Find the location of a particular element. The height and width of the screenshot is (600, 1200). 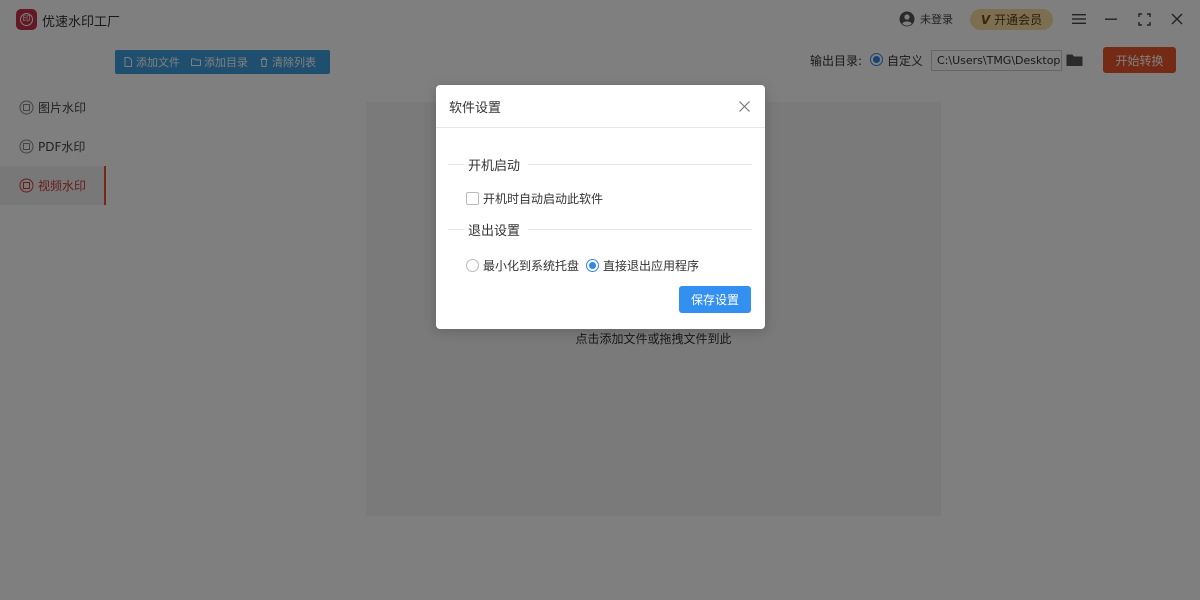

exit-section-label: 退出设置 is located at coordinates (494, 231).